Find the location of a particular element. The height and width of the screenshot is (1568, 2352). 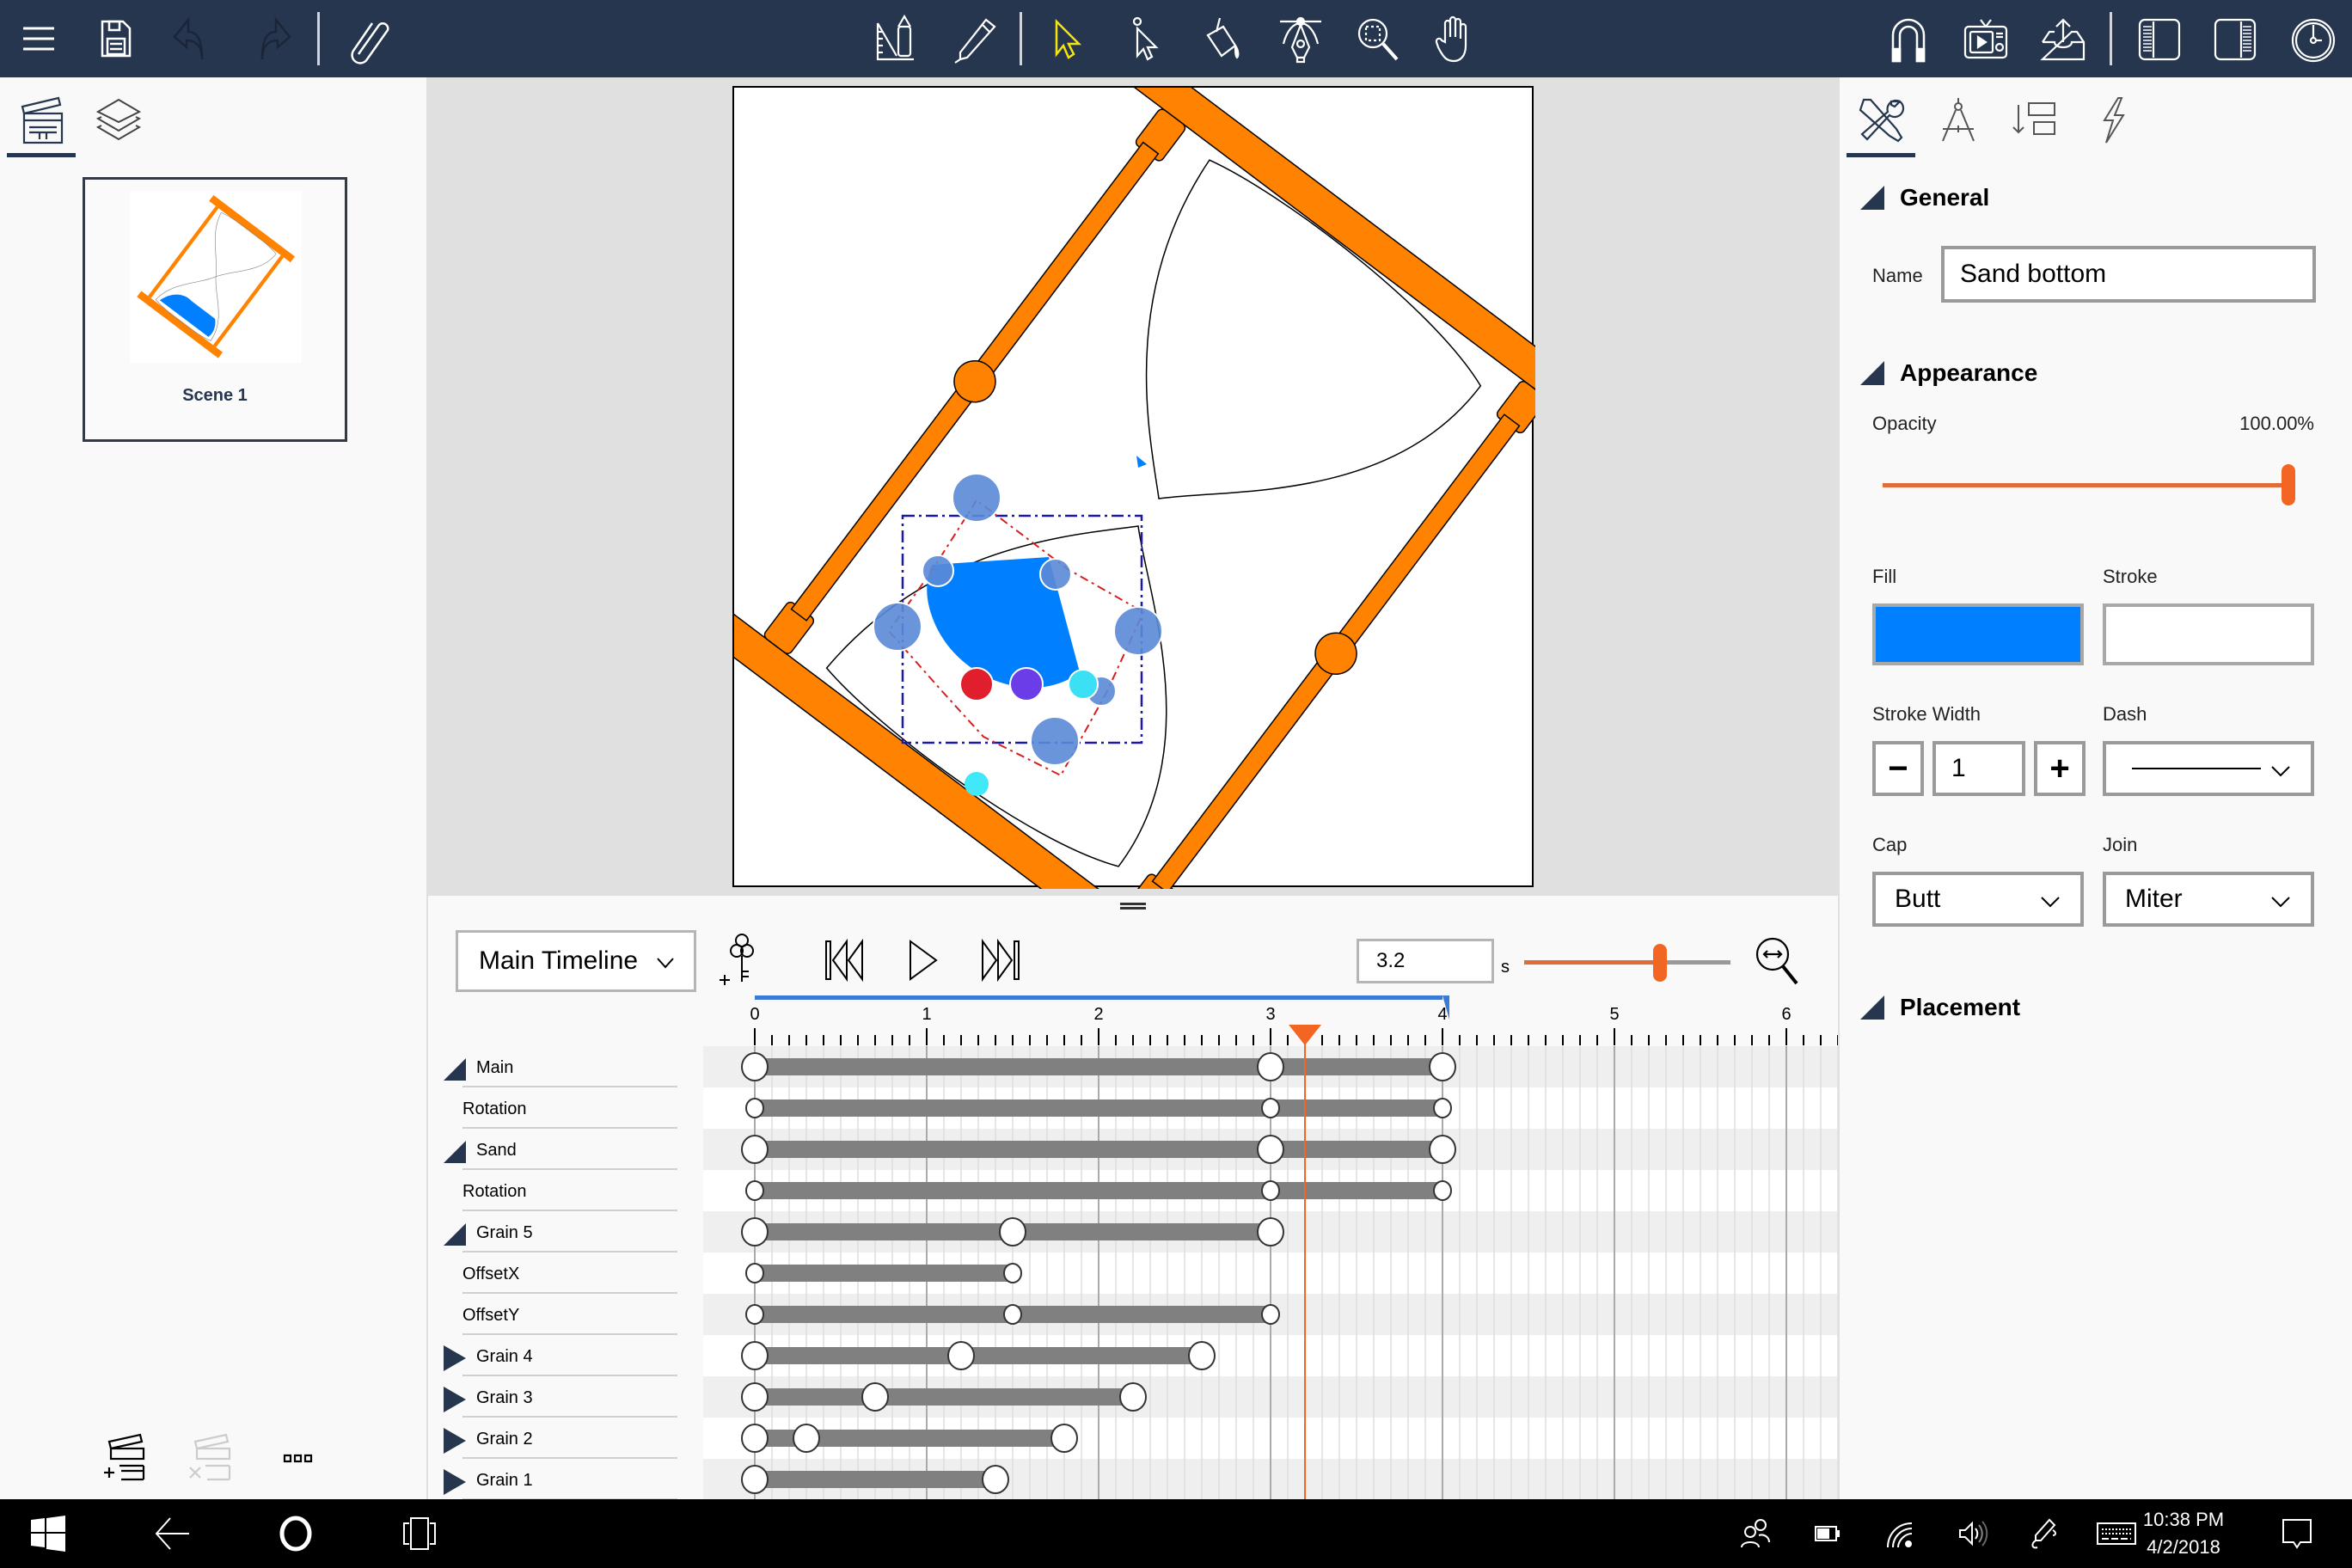

pen-workspace-button is located at coordinates (2044, 1533).